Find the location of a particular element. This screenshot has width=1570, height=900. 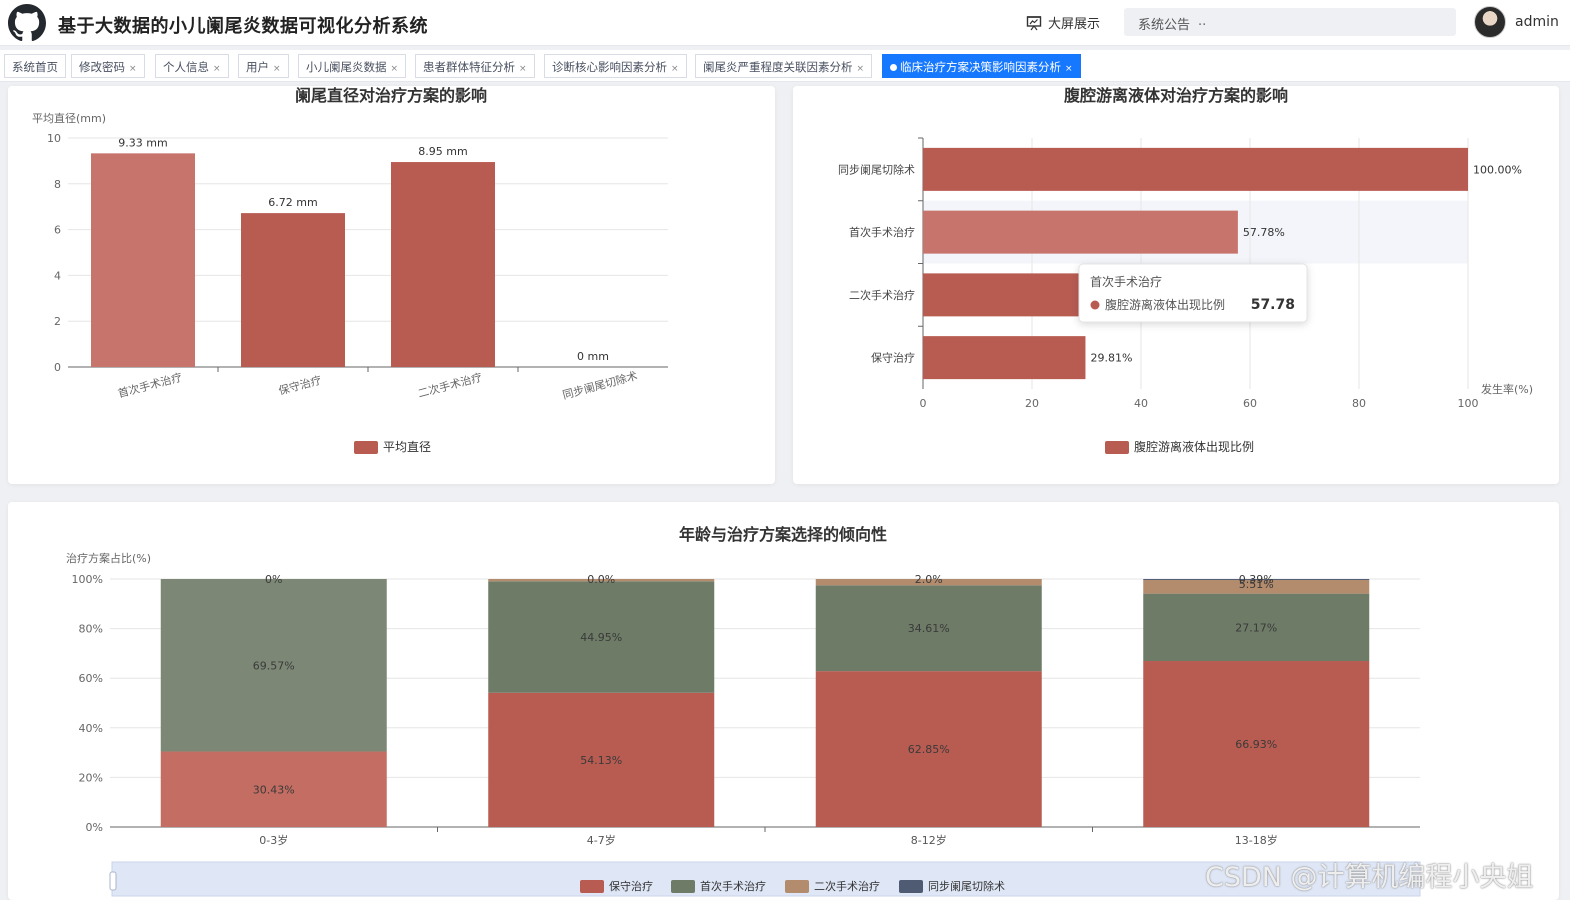

segment-data-label: 27.17% is located at coordinates (1256, 627).